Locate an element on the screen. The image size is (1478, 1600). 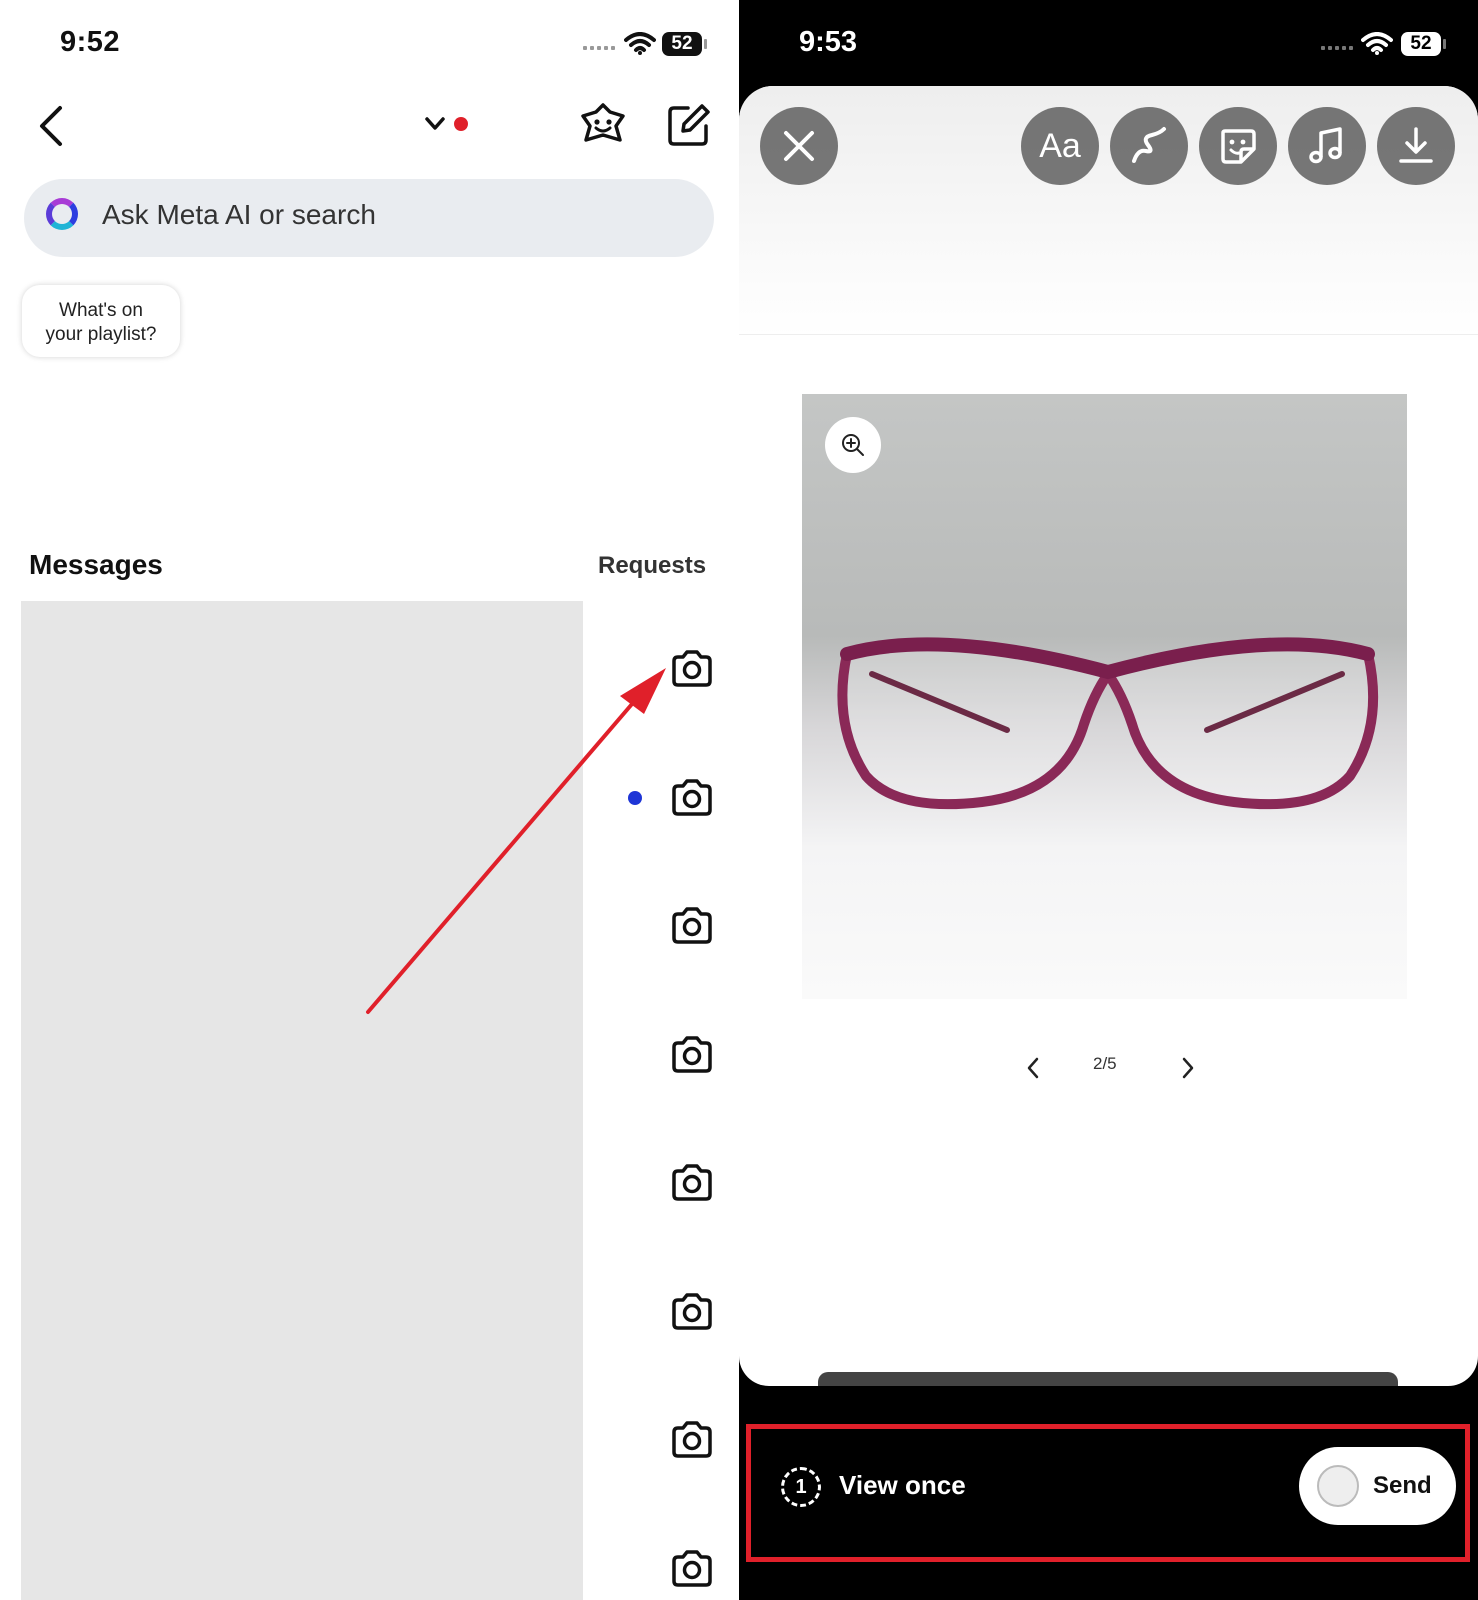
note-line-2: your playlist? is located at coordinates (101, 334).